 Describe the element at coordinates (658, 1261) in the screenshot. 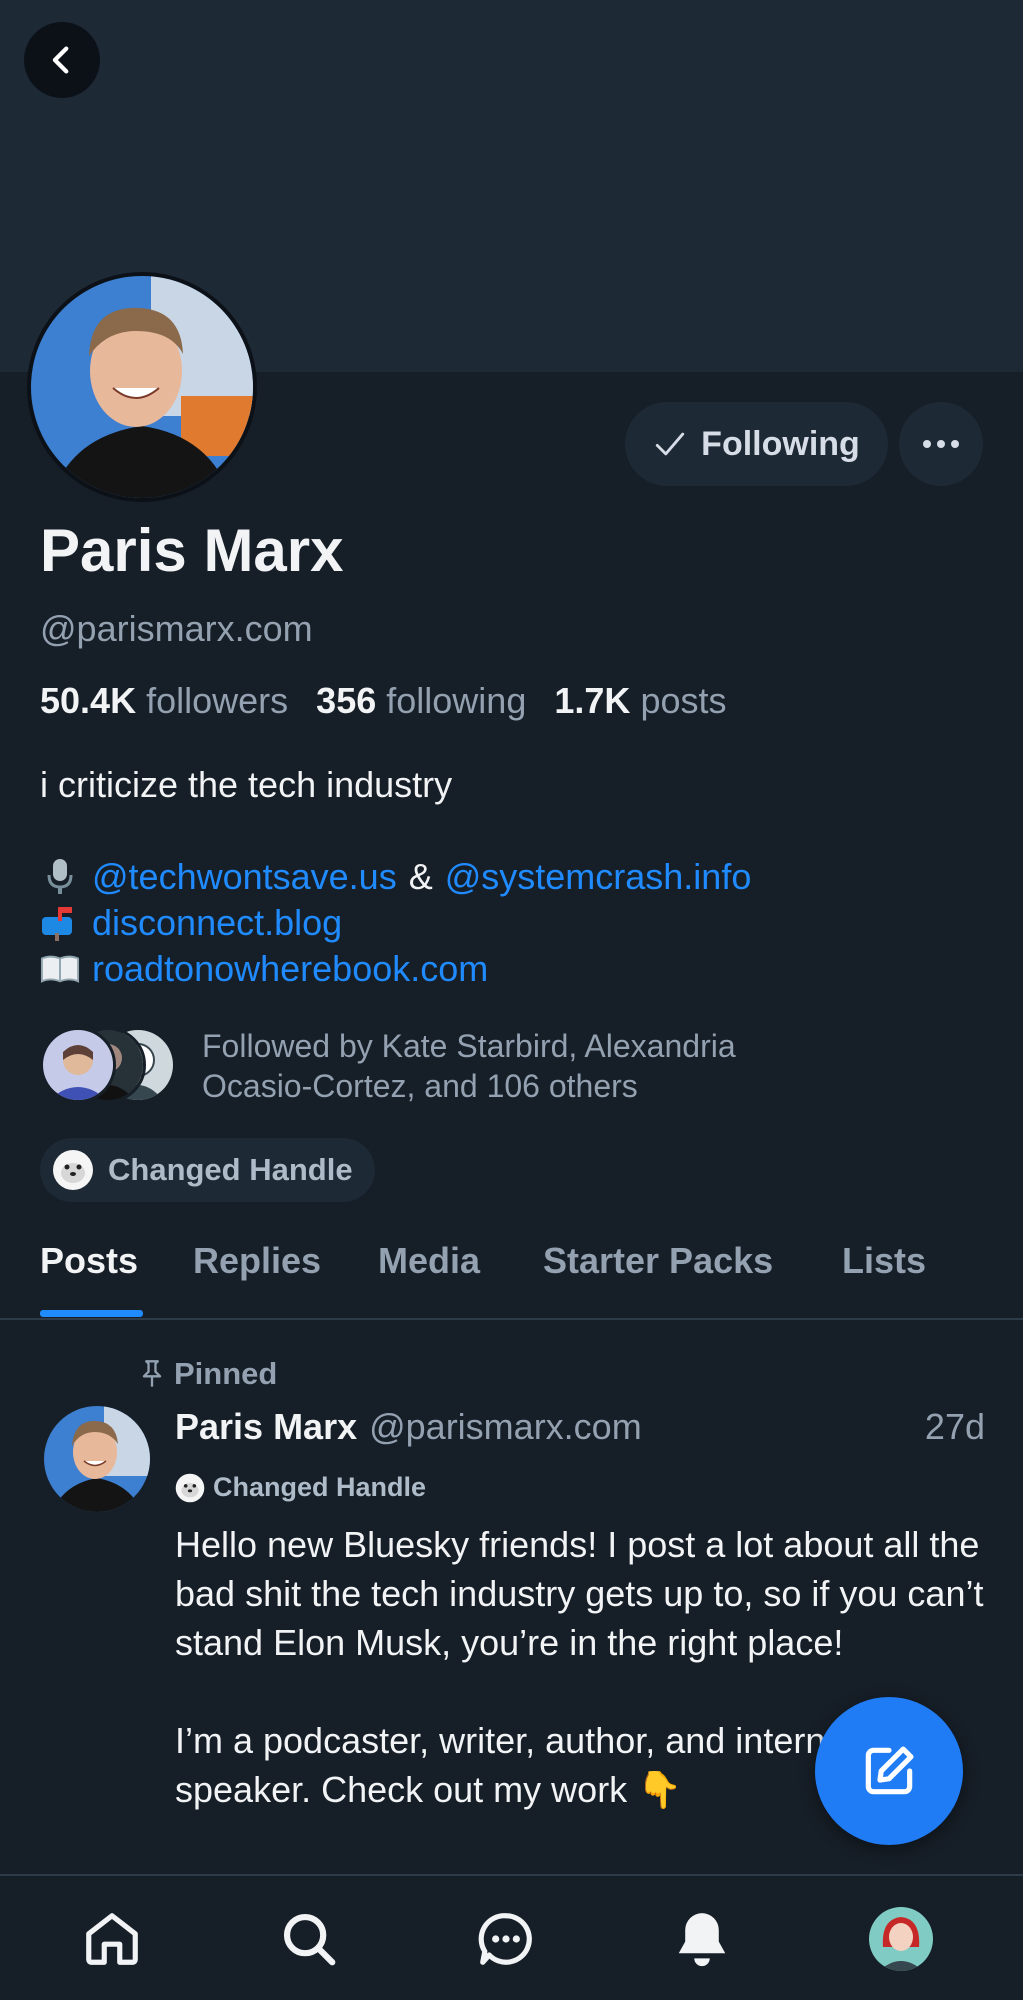

I see `tab-starter-packs: Starter Packs` at that location.